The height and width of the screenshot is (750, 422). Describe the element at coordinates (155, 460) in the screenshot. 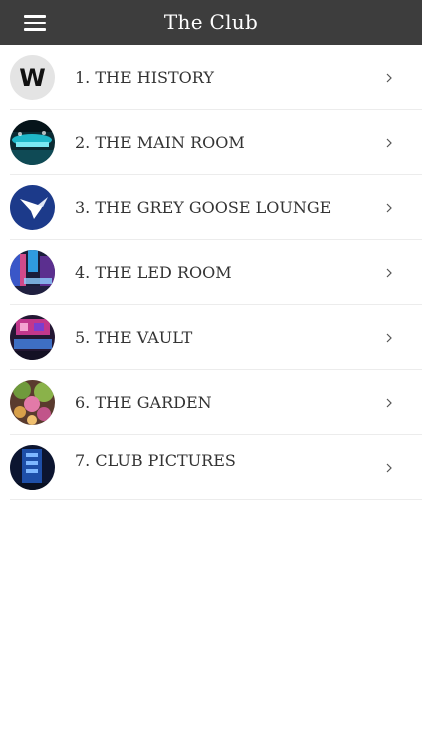

I see `list-item-label: 7. CLUB PICTURES` at that location.